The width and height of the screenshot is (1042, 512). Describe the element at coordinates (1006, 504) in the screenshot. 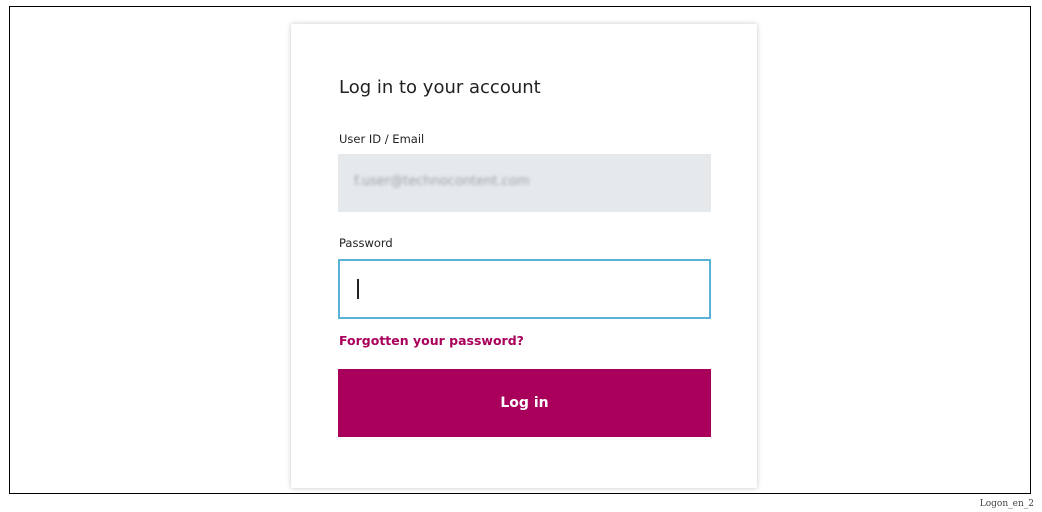

I see `figure-caption: Logon_en_2` at that location.